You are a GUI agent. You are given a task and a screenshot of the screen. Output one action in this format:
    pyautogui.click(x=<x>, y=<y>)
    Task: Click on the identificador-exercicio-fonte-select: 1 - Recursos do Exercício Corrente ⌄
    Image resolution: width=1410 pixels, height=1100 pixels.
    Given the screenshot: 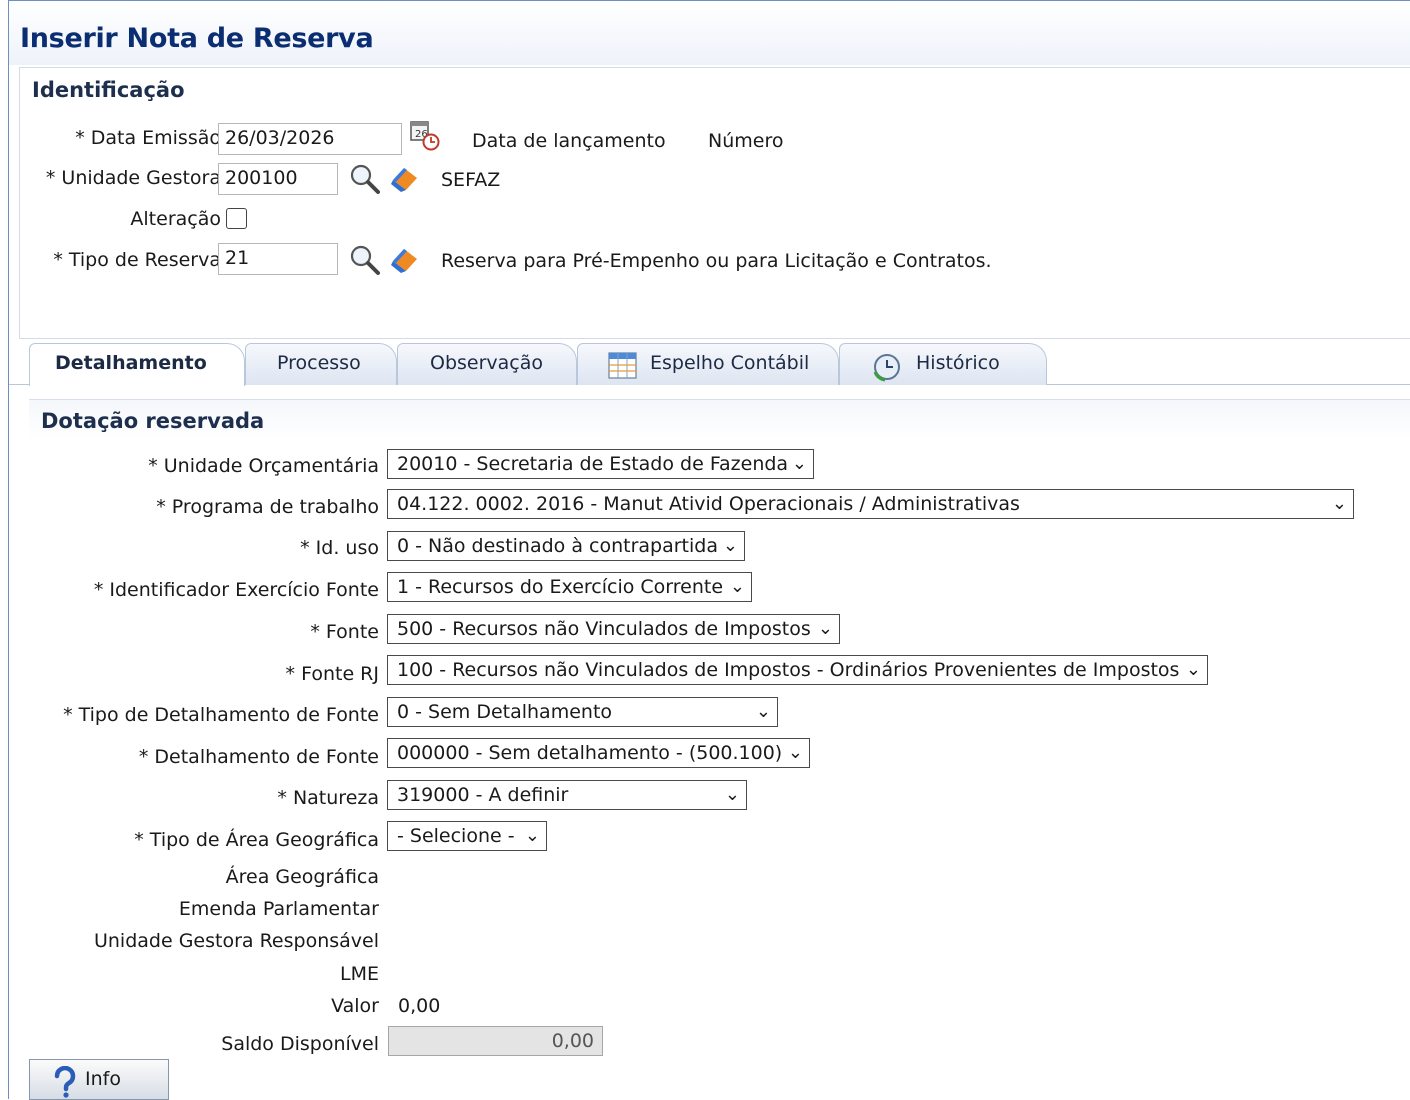 What is the action you would take?
    pyautogui.click(x=569, y=587)
    